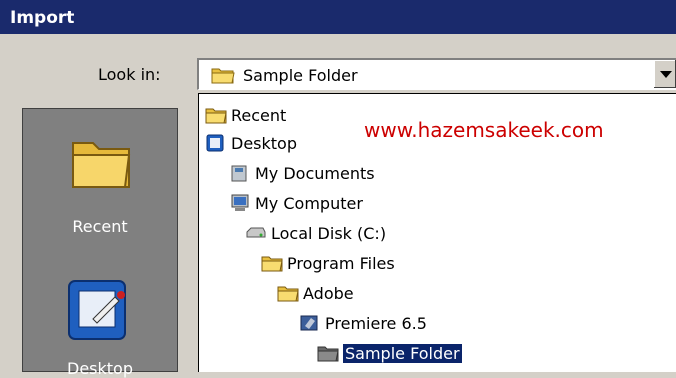 The image size is (676, 378). What do you see at coordinates (315, 233) in the screenshot?
I see `list-item-local-disk: Local Disk (C:)` at bounding box center [315, 233].